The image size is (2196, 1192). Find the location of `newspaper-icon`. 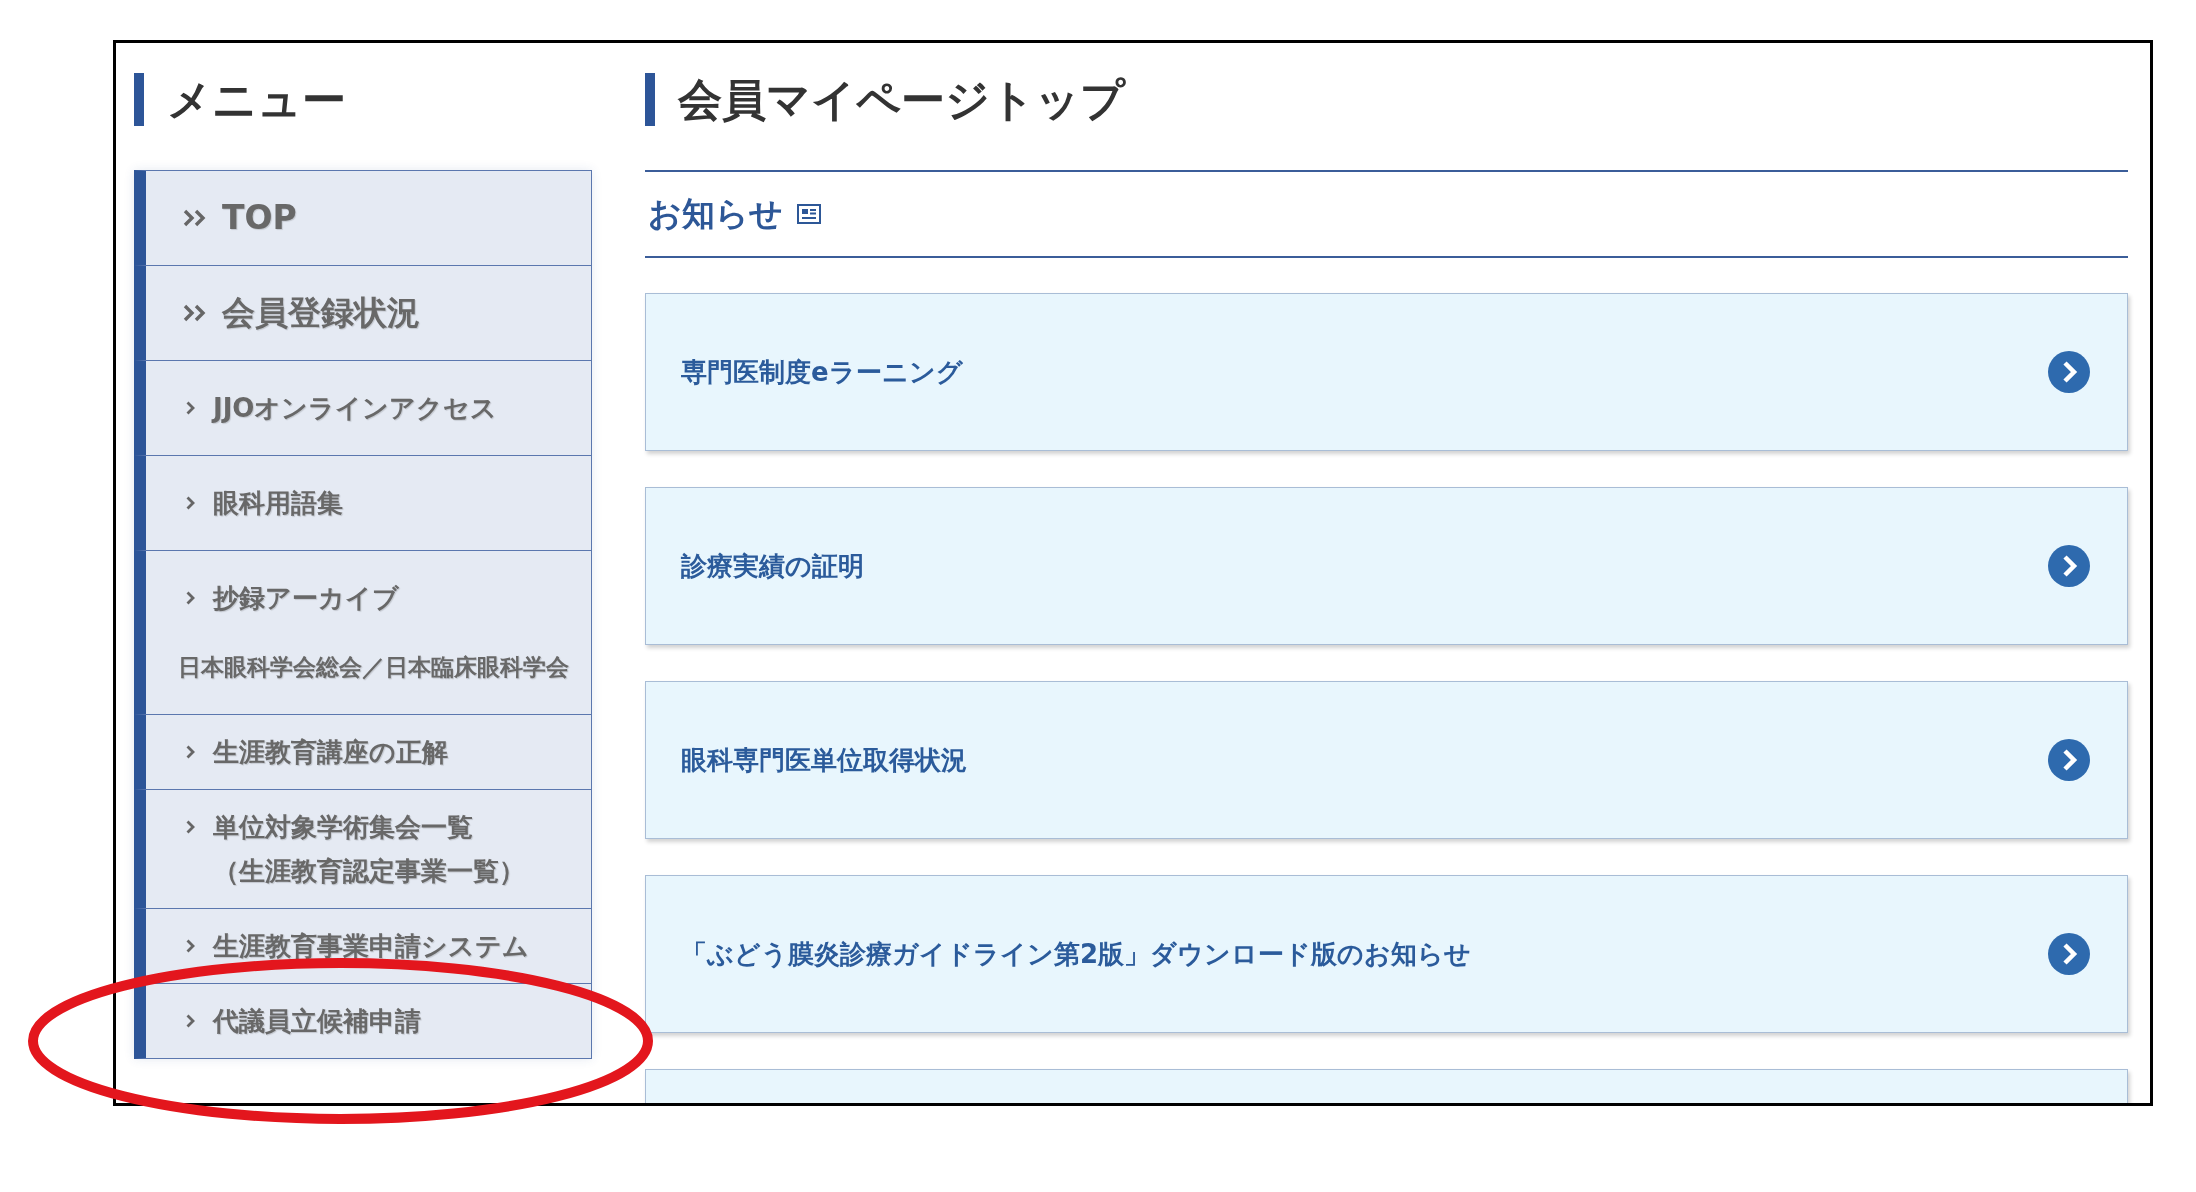

newspaper-icon is located at coordinates (809, 214).